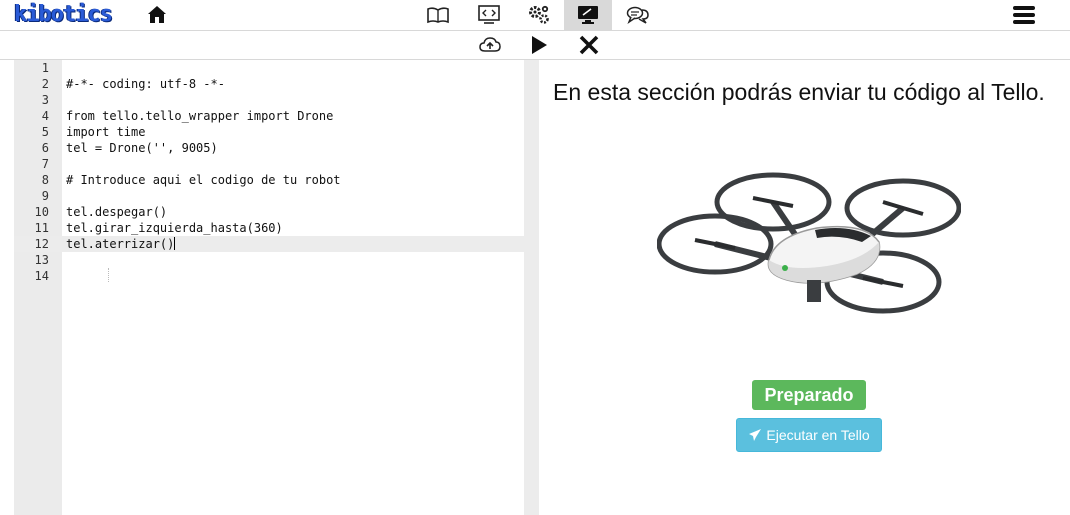 The width and height of the screenshot is (1070, 515). I want to click on code-line: 9, so click(269, 196).